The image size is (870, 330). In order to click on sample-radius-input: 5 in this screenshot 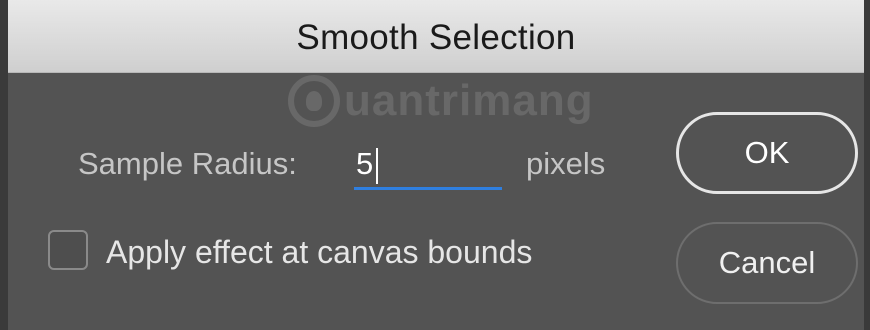, I will do `click(428, 165)`.